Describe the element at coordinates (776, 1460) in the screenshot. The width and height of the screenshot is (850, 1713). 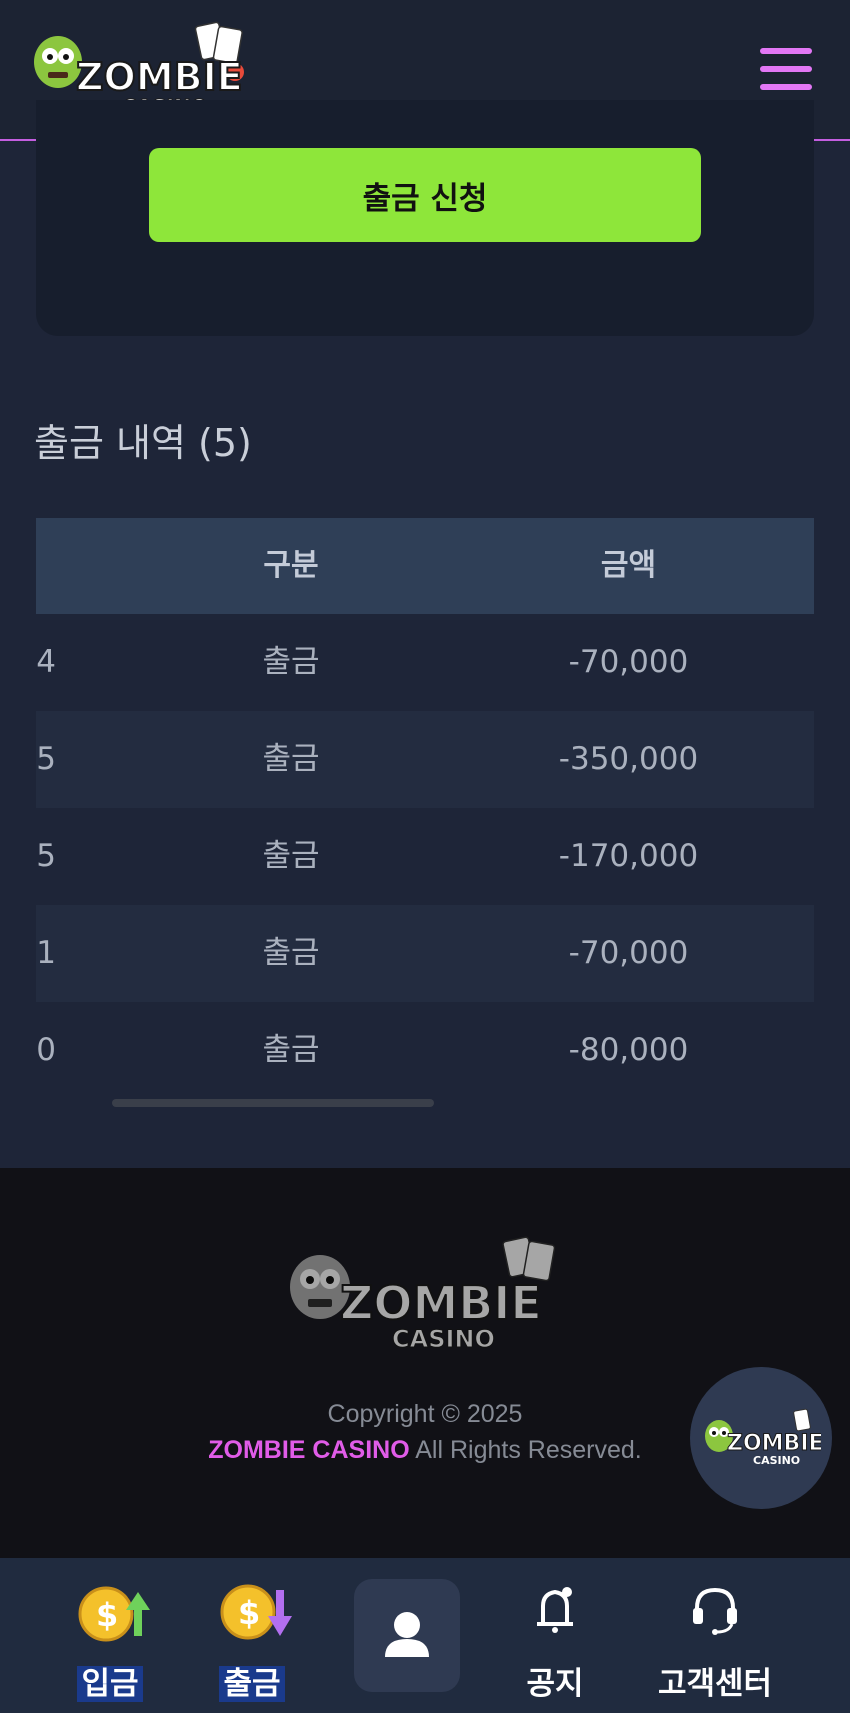
I see `float-logo-text-sub: CASINO` at that location.